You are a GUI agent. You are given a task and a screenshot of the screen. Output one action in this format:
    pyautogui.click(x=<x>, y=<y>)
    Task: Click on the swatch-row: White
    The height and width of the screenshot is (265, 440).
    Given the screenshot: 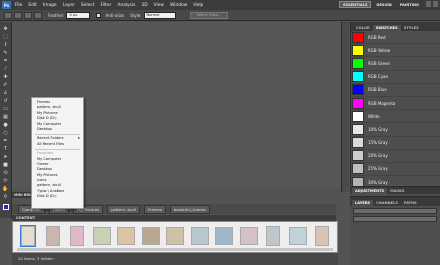 What is the action you would take?
    pyautogui.click(x=395, y=117)
    